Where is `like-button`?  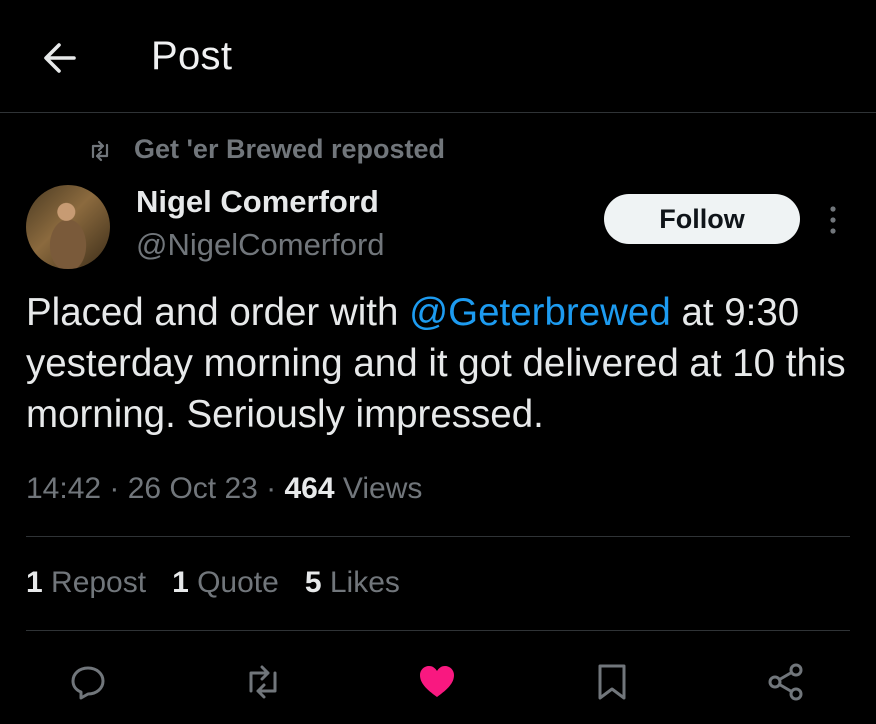 like-button is located at coordinates (437, 682).